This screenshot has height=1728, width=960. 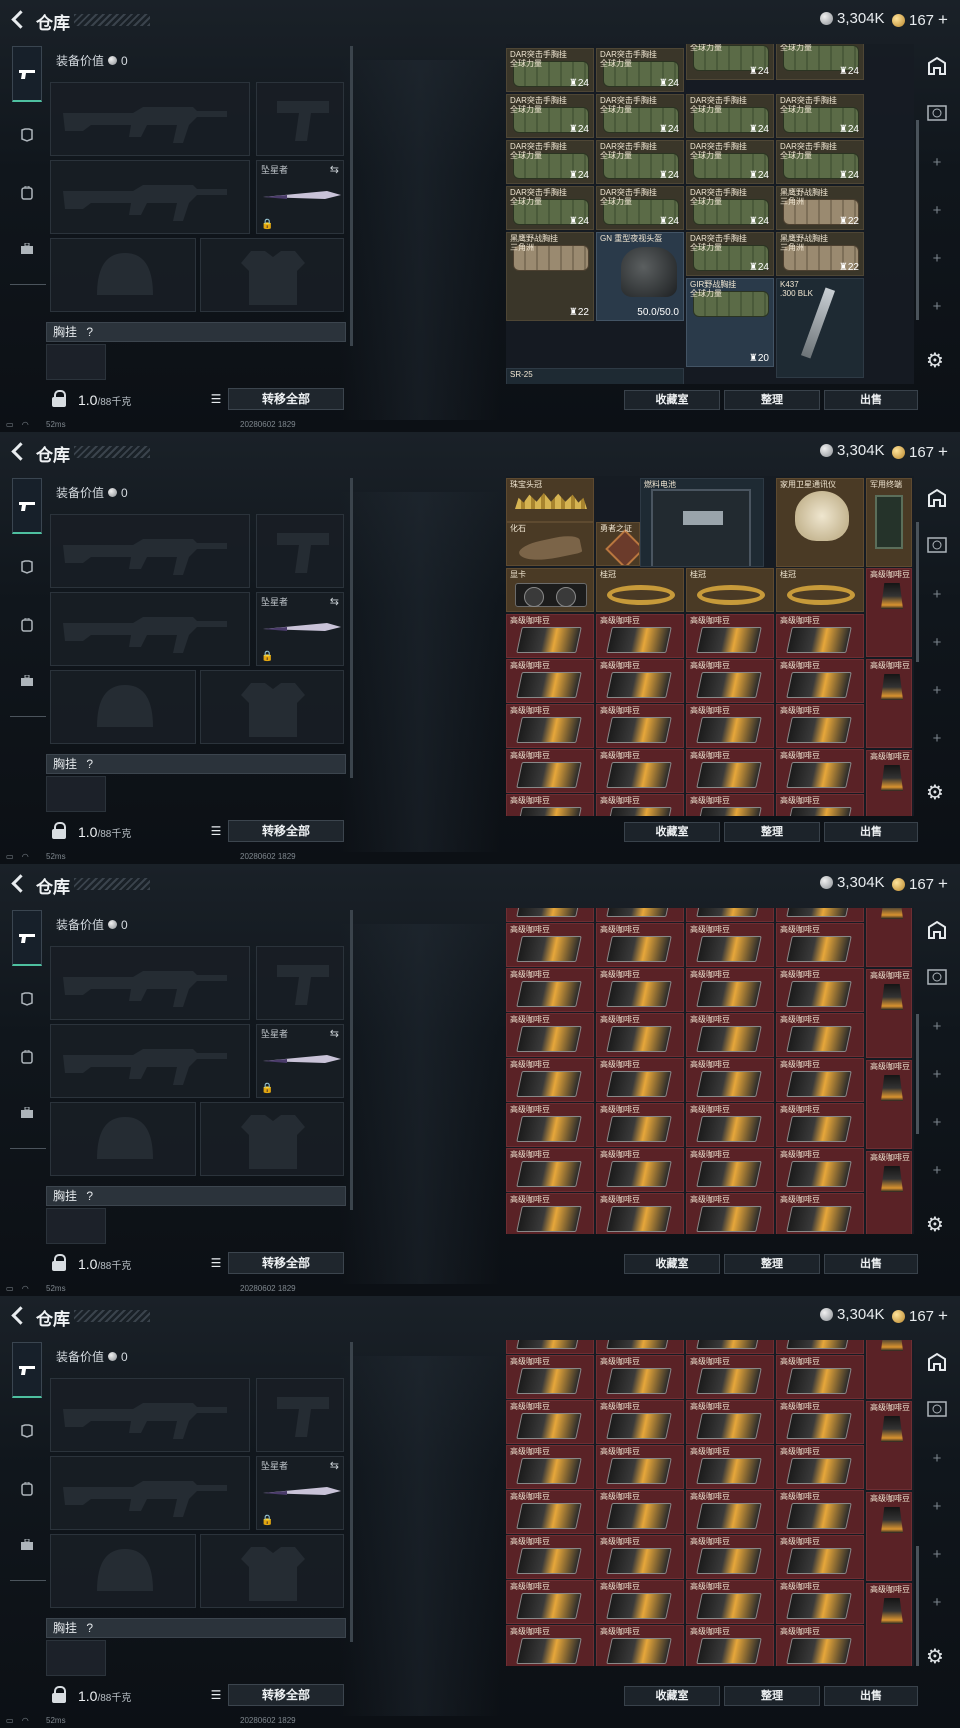 I want to click on inventory-item: 燃料电池, so click(x=702, y=522).